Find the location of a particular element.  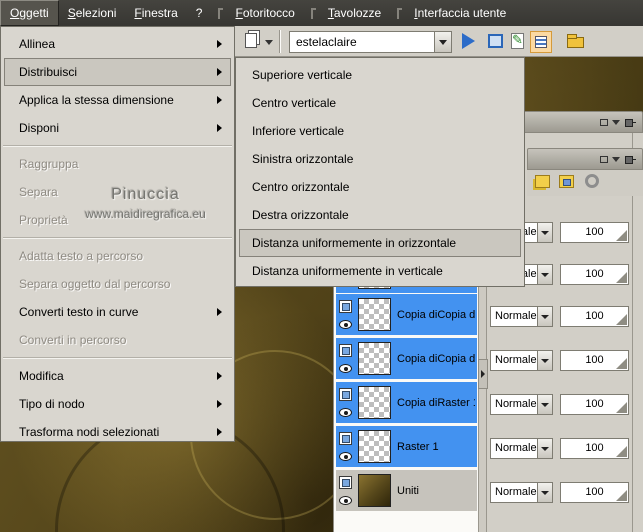

menu-item-modifica: Modifica is located at coordinates (117, 376).